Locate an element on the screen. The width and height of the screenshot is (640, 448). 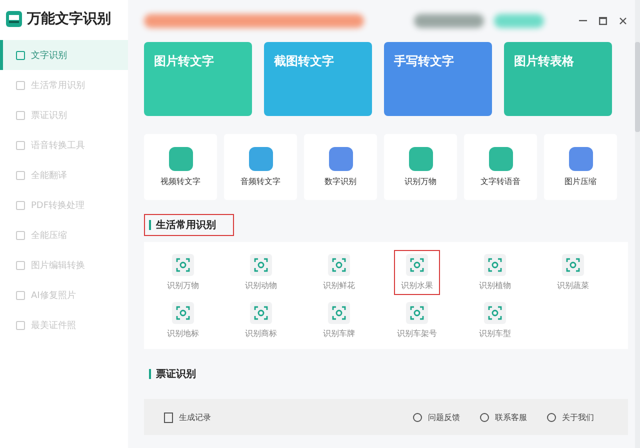
section-title: 生活常用识别 is located at coordinates (186, 225).